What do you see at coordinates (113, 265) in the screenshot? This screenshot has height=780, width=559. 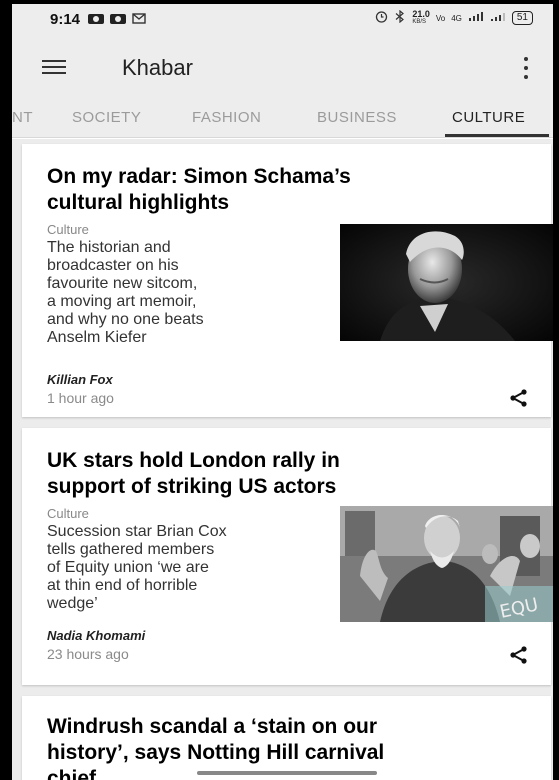 I see `desc-line: broadcaster on his` at bounding box center [113, 265].